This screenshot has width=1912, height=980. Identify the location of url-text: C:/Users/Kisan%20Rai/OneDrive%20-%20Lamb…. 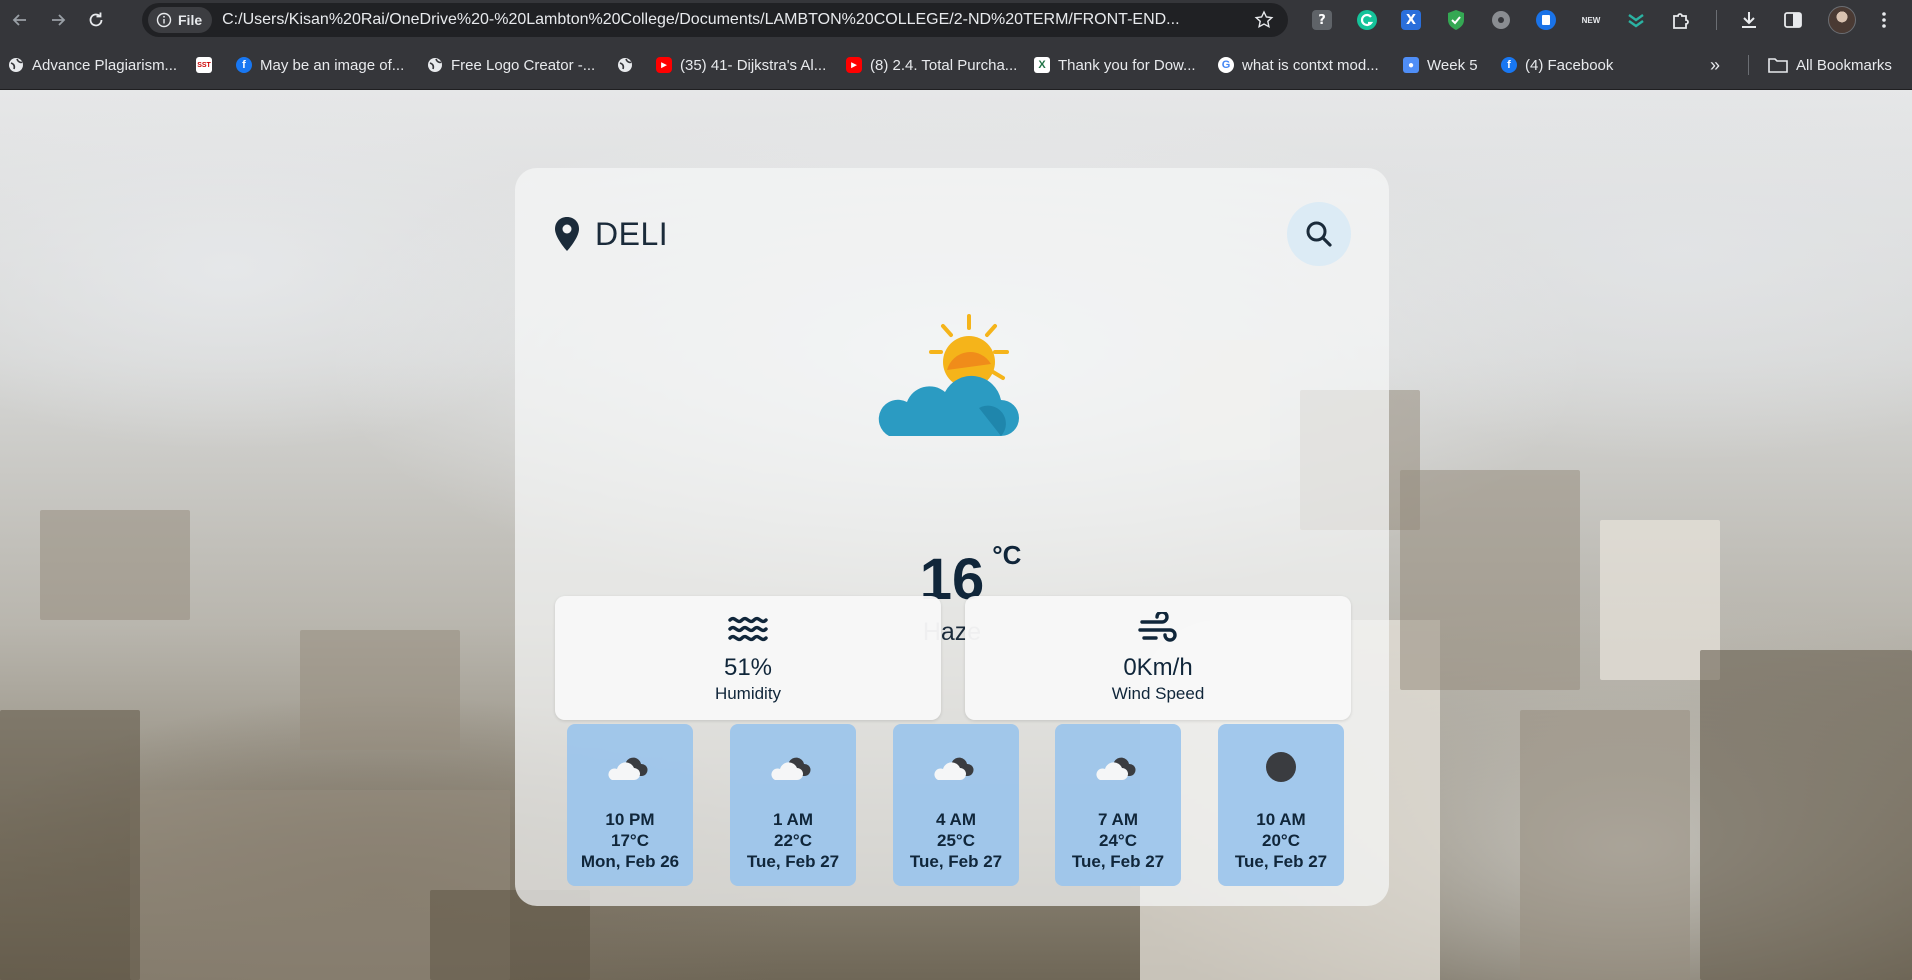
(727, 20).